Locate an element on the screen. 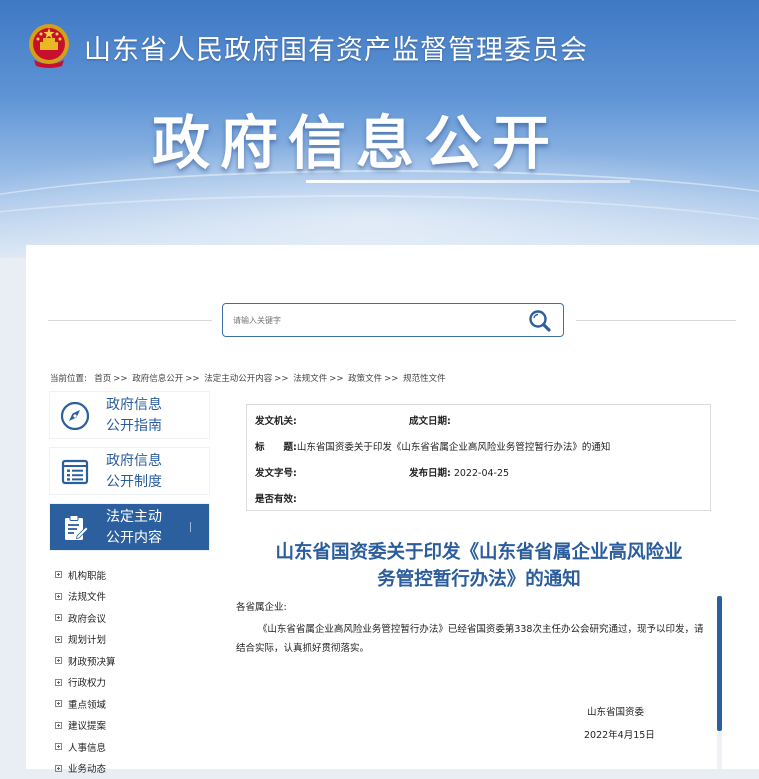 The height and width of the screenshot is (779, 759). sidebar-card-system: 政府信息 公开制度 is located at coordinates (129, 471).